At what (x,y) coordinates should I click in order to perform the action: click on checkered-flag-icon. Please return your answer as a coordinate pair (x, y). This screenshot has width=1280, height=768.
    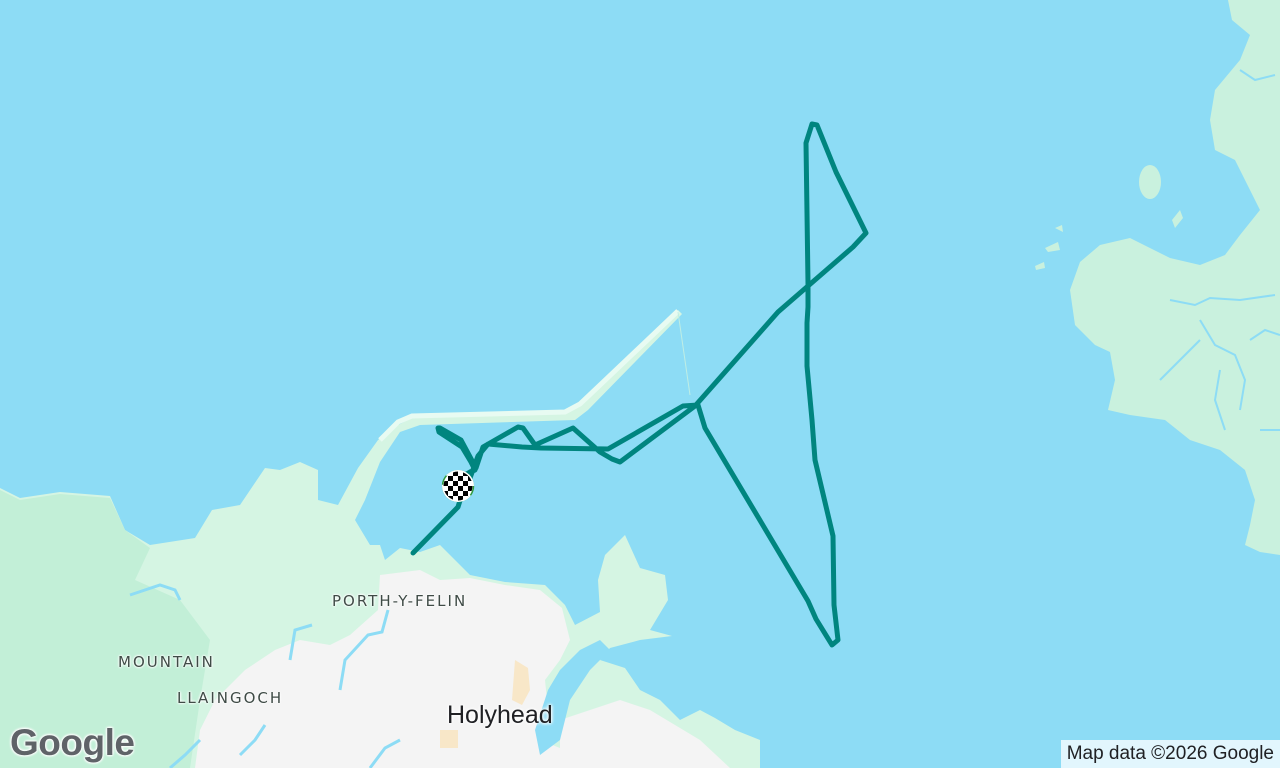
    Looking at the image, I should click on (458, 486).